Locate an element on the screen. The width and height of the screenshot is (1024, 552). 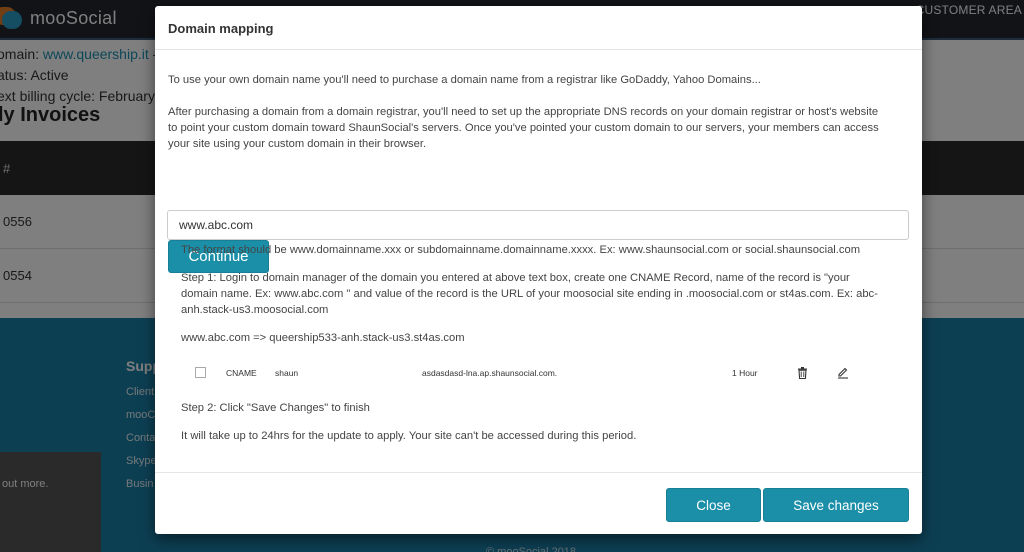
record-name: shaun is located at coordinates (287, 373).